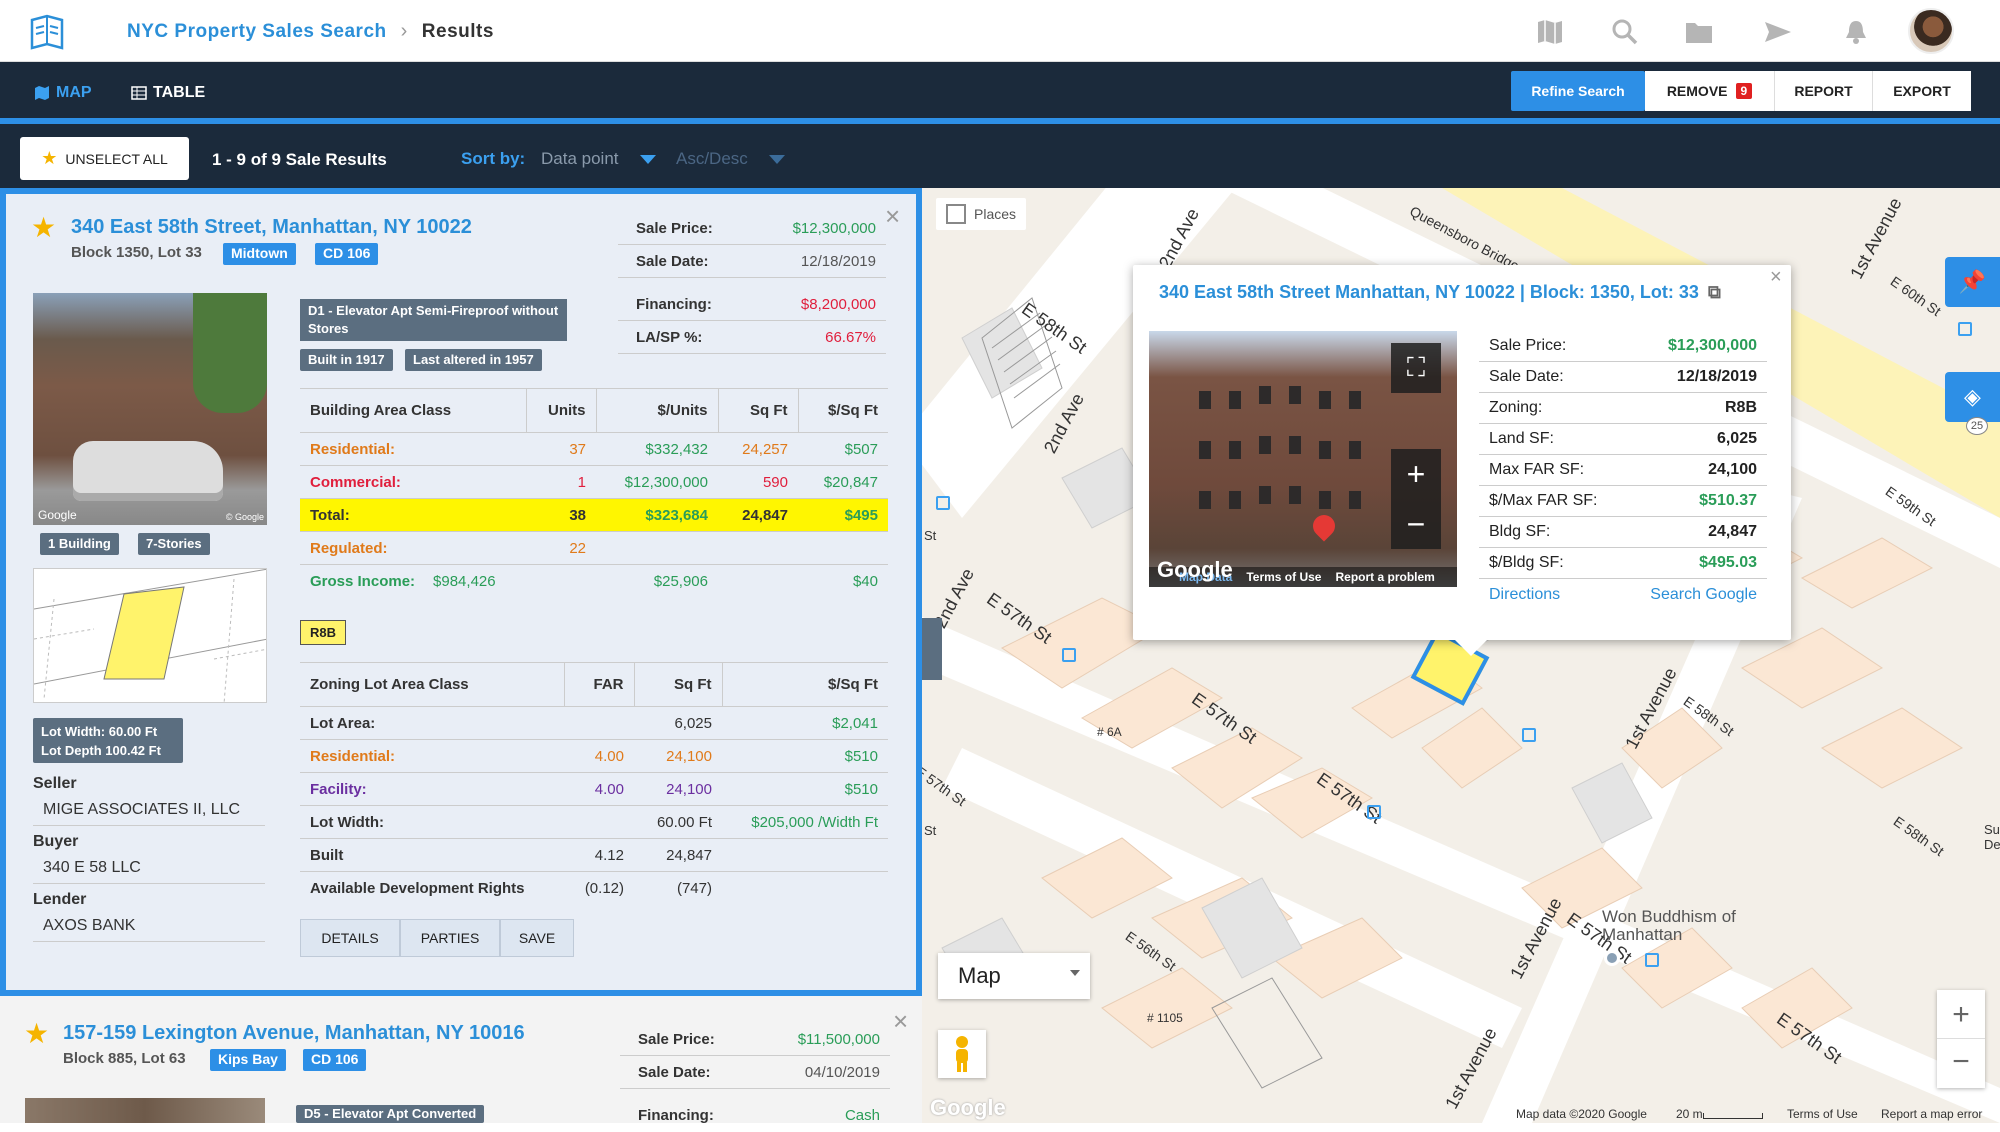 The height and width of the screenshot is (1132, 2000). What do you see at coordinates (60, 899) in the screenshot?
I see `lender-label: Lender` at bounding box center [60, 899].